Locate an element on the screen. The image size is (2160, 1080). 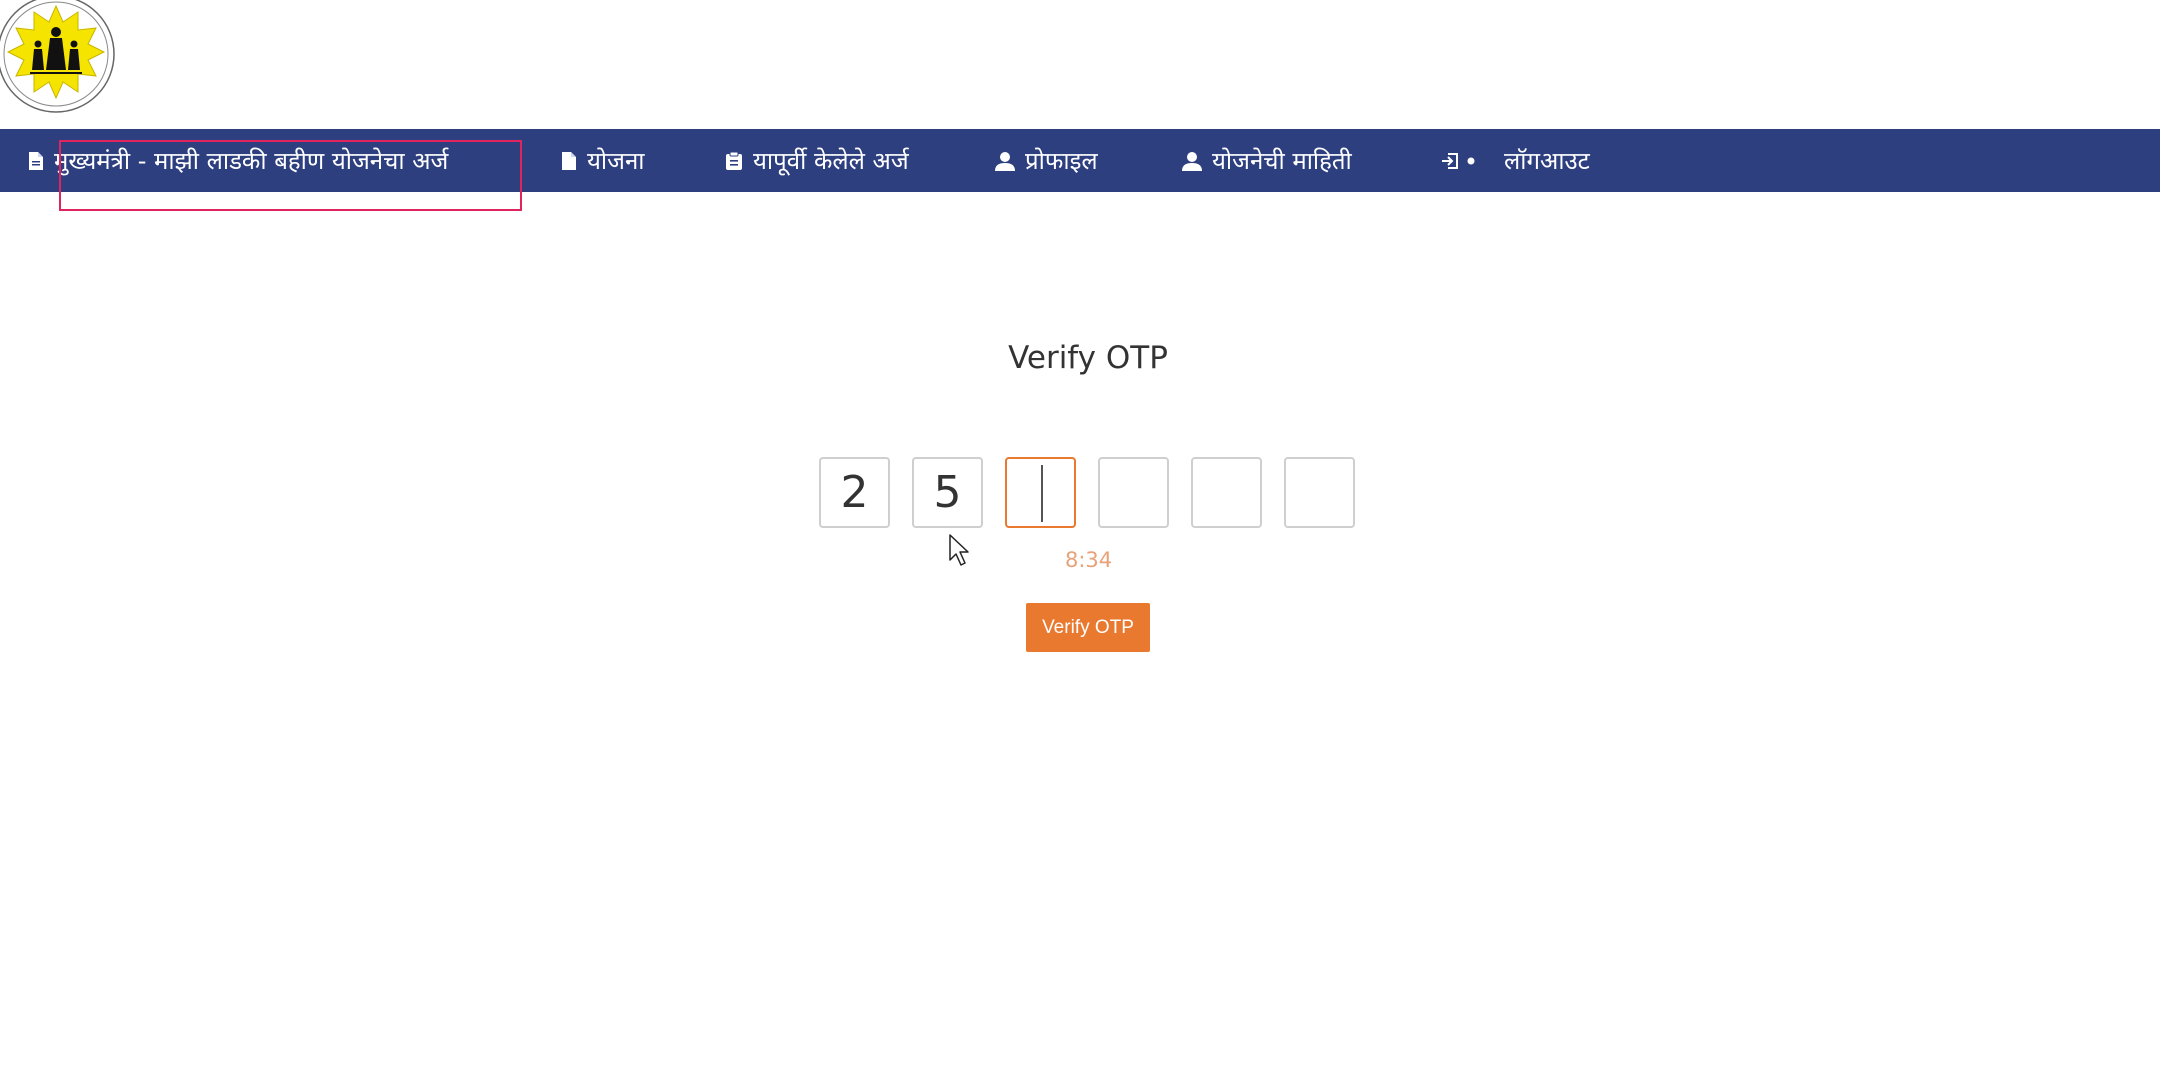
page-title: Verify OTP is located at coordinates (1088, 358).